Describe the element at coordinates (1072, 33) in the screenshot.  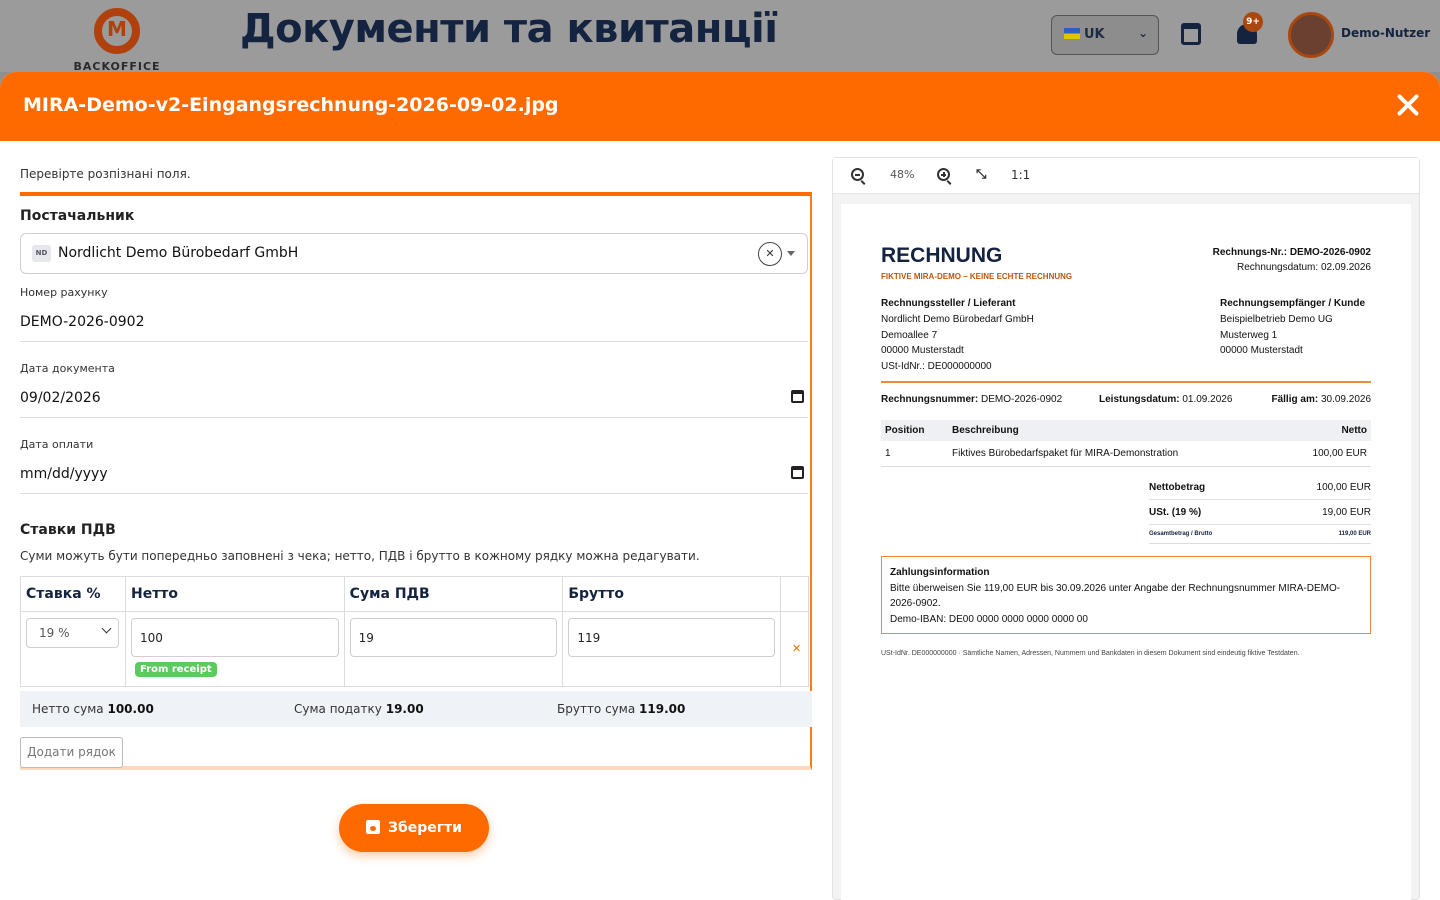
I see `ukraine-flag-icon` at that location.